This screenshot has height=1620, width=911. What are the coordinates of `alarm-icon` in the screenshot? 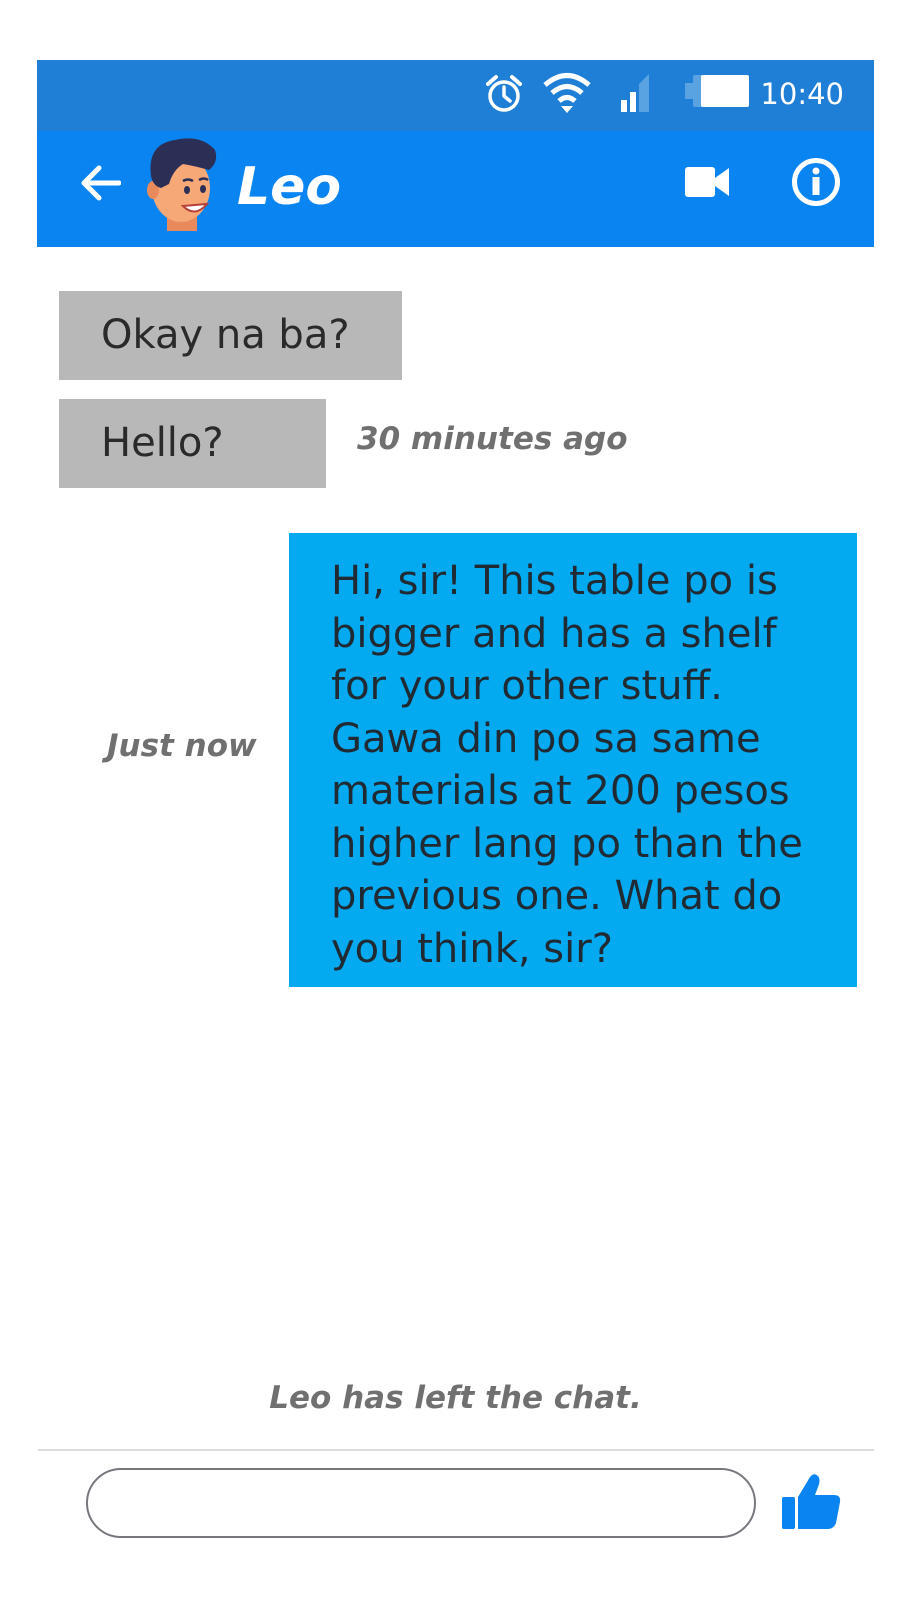 It's located at (504, 96).